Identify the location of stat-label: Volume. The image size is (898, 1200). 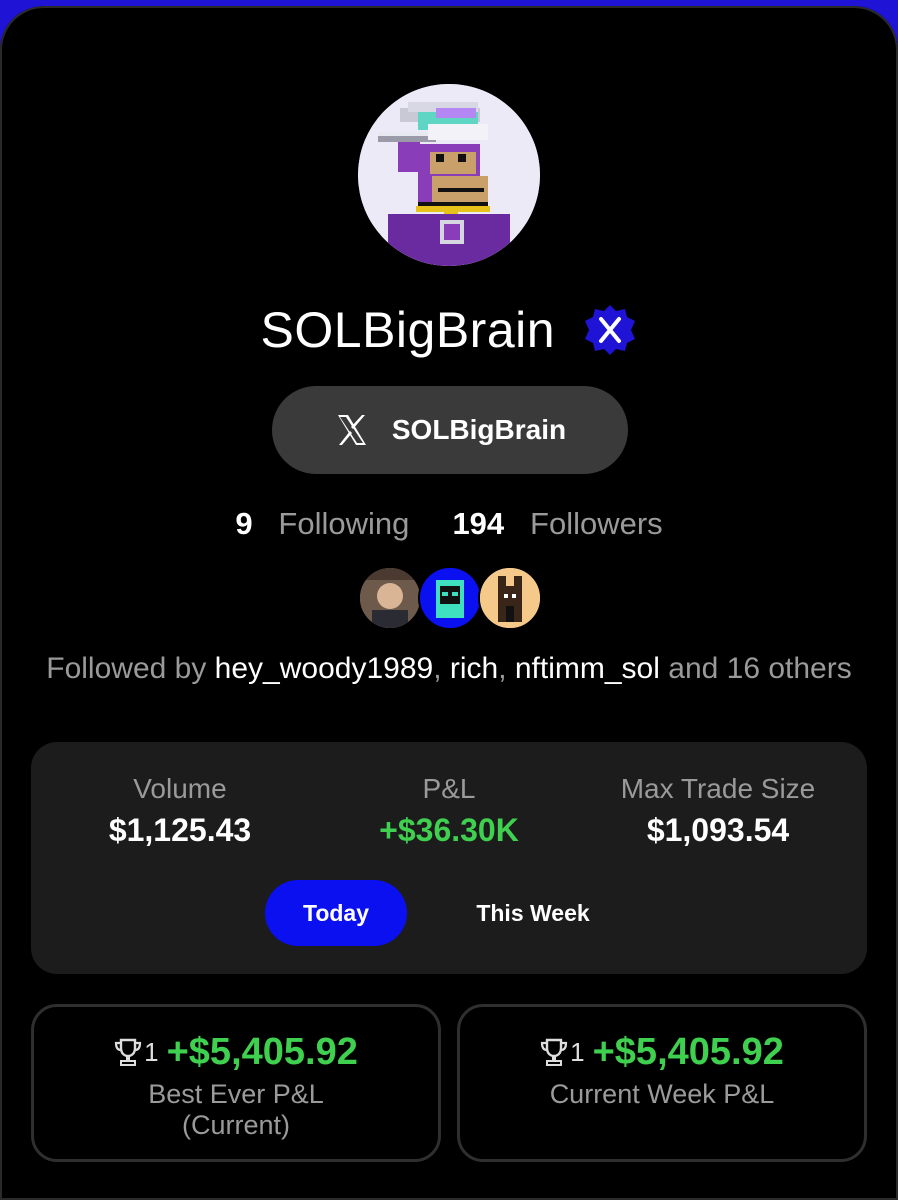
(180, 788).